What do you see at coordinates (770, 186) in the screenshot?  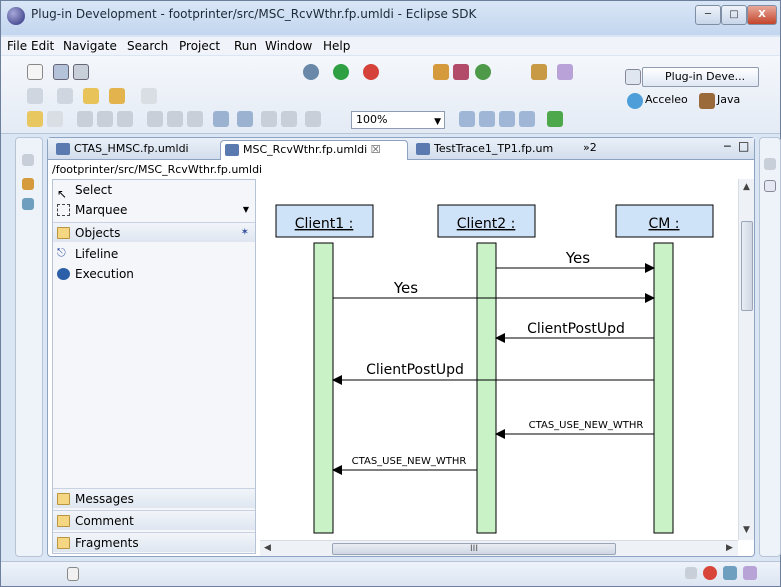 I see `console-icon` at bounding box center [770, 186].